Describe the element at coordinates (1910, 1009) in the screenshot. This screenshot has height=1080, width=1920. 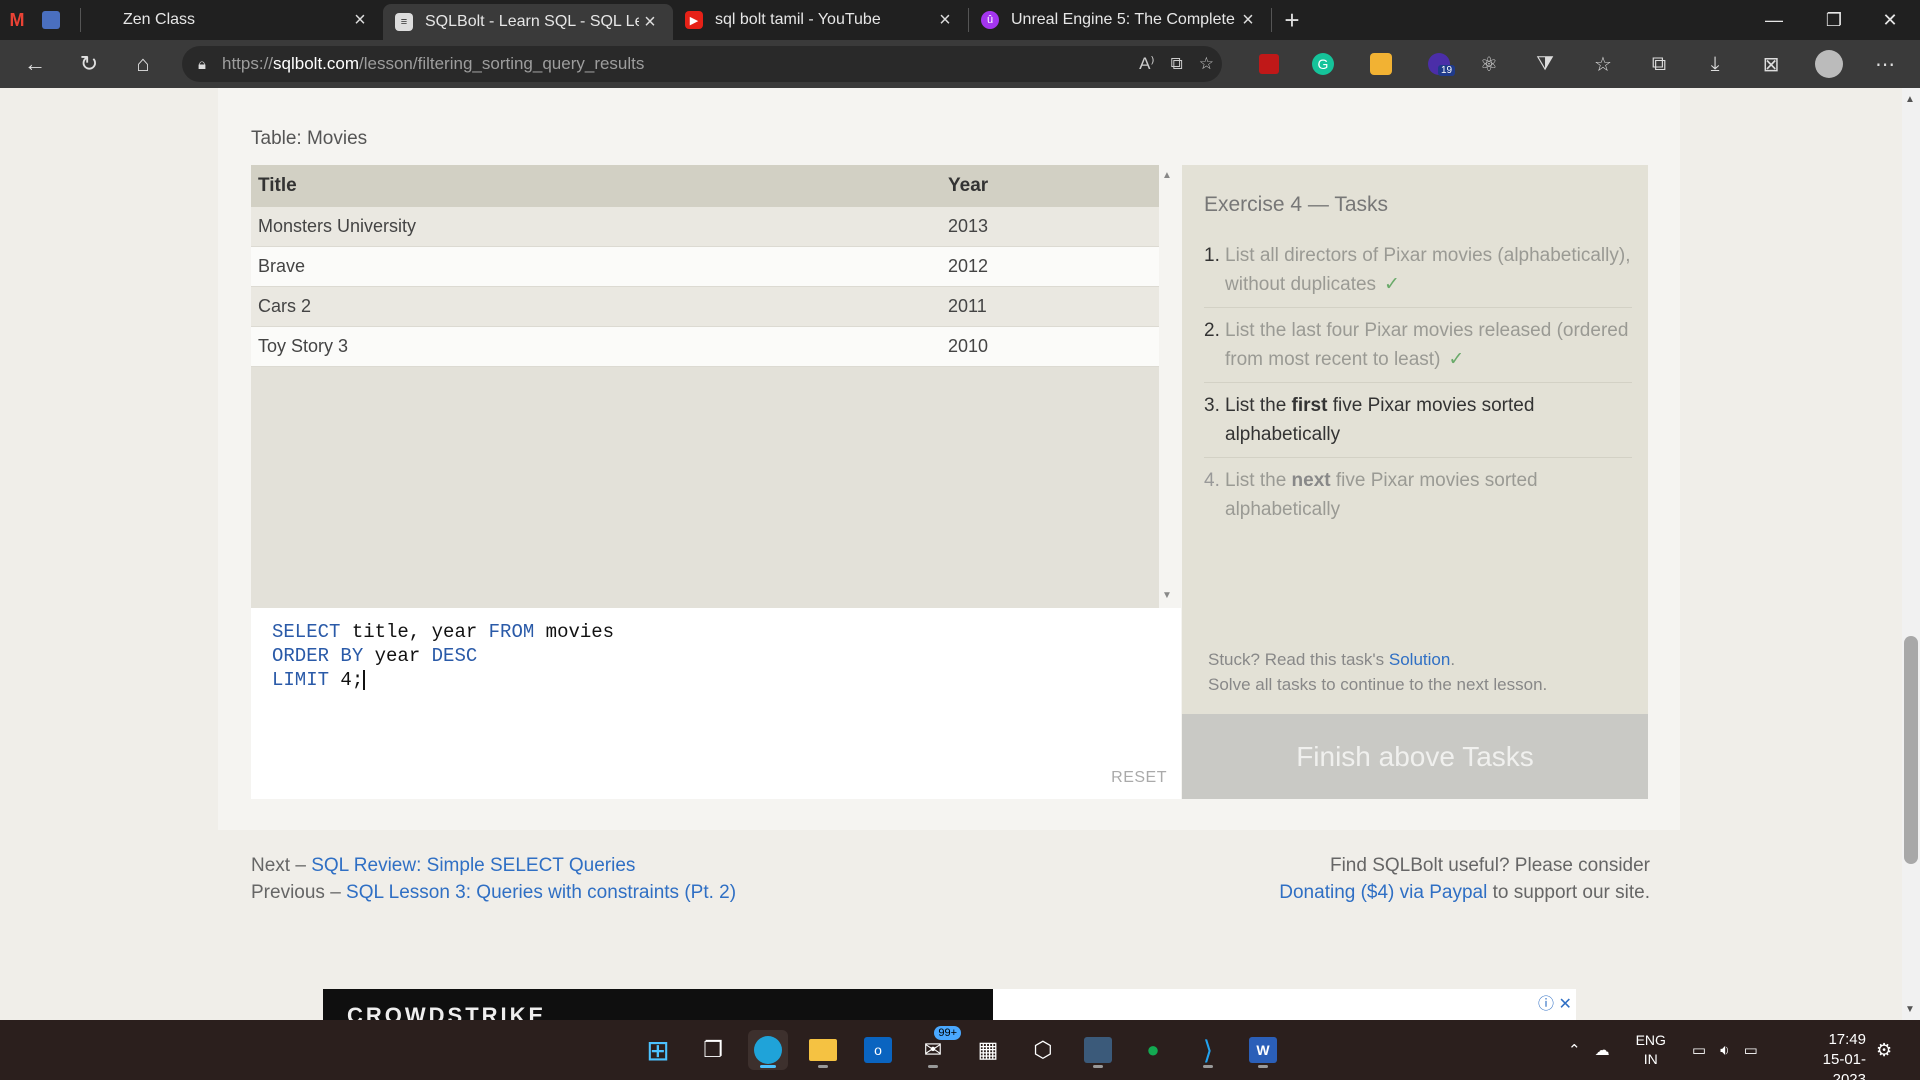
I see `scroll-down-arrow-icon: ▼` at that location.